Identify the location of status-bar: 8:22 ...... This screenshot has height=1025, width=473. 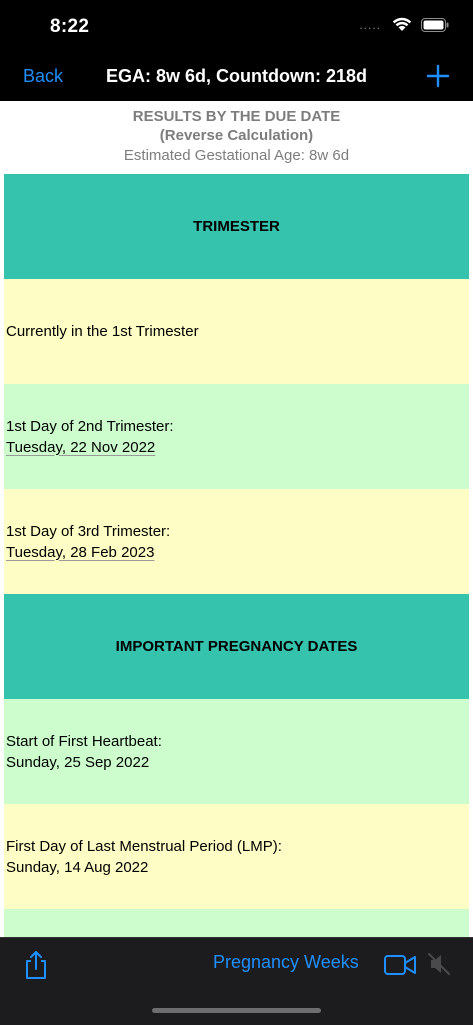
(236, 27).